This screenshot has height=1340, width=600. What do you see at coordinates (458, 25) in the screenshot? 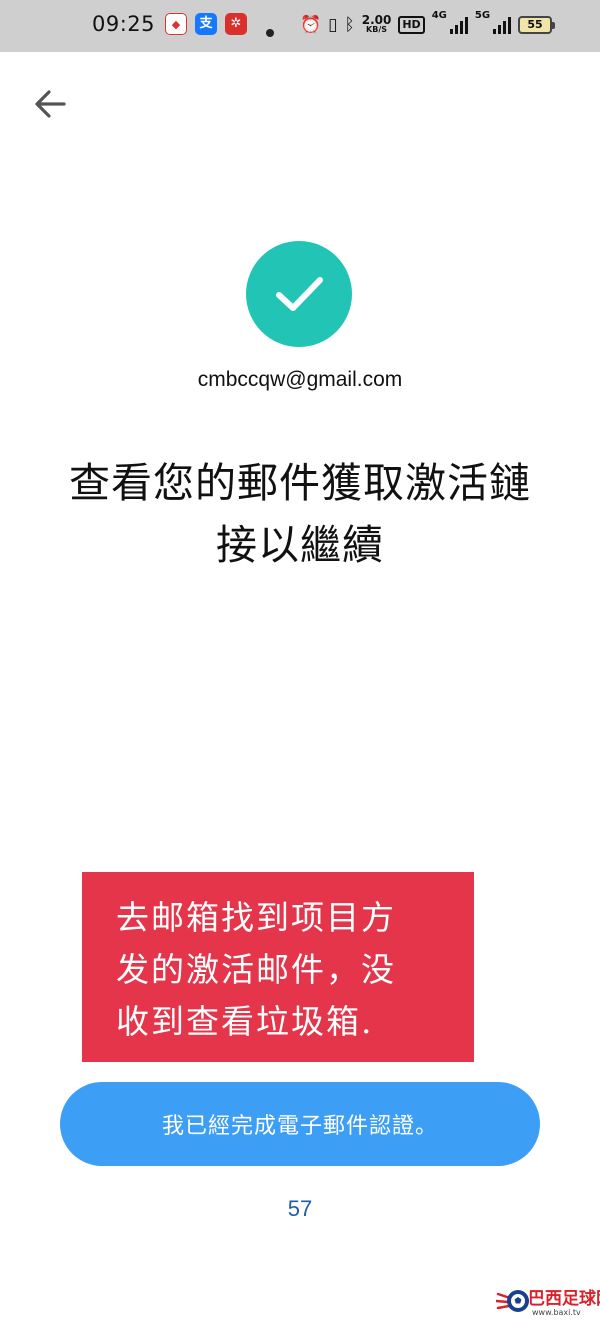
I see `signal-1-icon` at bounding box center [458, 25].